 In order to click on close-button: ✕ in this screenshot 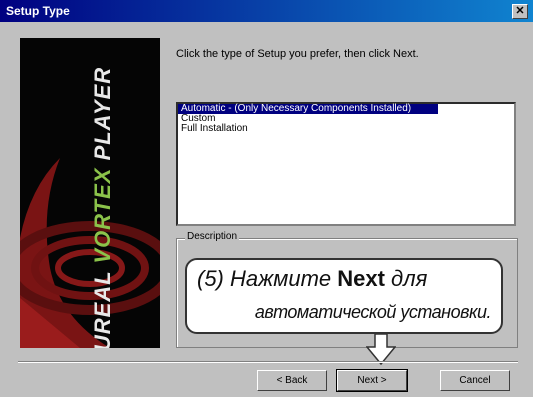, I will do `click(520, 11)`.